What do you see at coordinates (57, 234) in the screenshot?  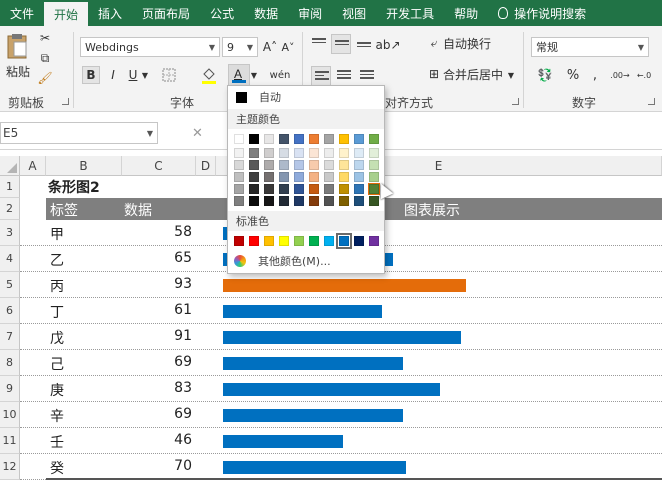 I see `cell-label: 甲` at bounding box center [57, 234].